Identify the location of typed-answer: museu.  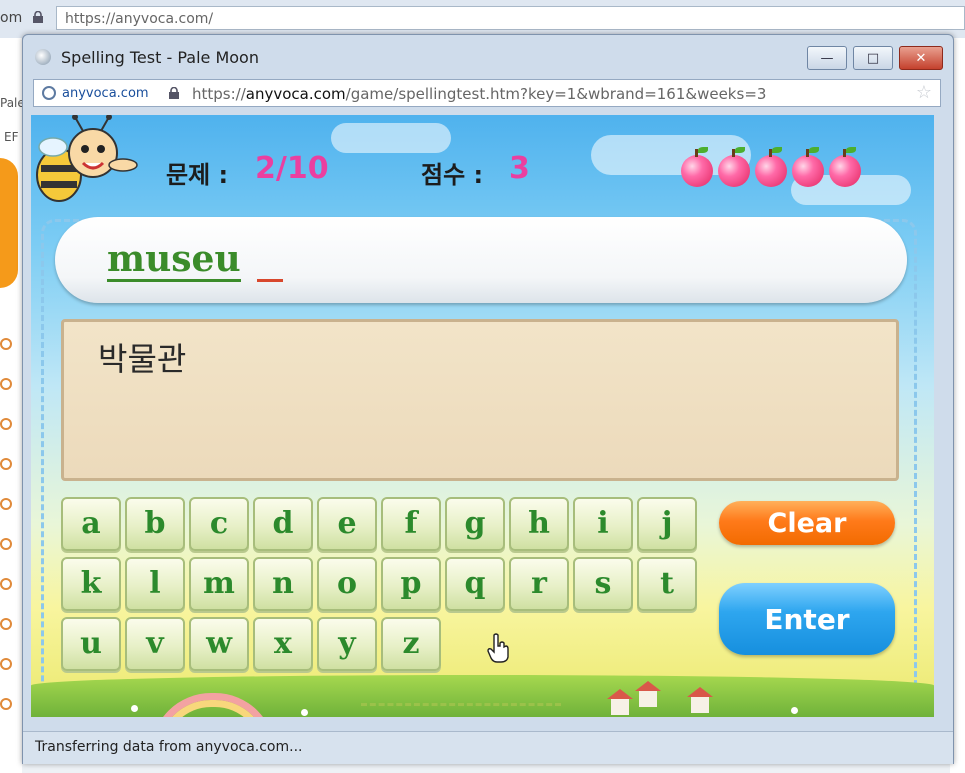
(174, 260).